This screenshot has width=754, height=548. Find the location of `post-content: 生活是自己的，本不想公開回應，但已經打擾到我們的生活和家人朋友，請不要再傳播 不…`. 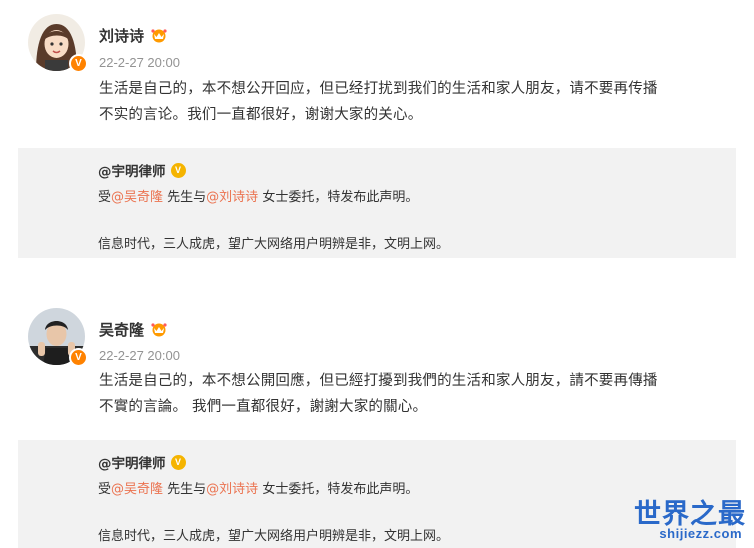

post-content: 生活是自己的，本不想公開回應，但已經打擾到我們的生活和家人朋友，請不要再傳播 不… is located at coordinates (419, 394).